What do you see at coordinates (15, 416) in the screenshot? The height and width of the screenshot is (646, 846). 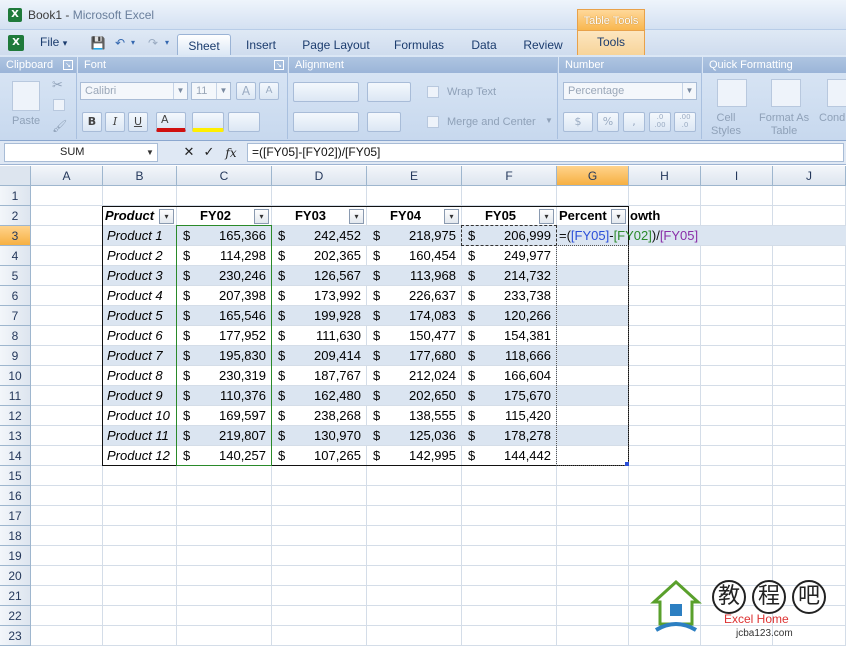 I see `row-header-12: 12` at bounding box center [15, 416].